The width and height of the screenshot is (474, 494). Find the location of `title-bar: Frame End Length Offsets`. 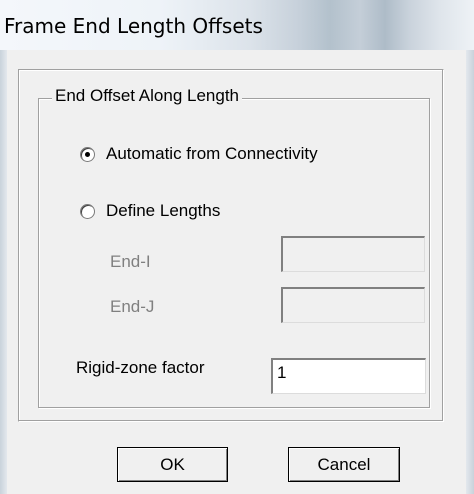

title-bar: Frame End Length Offsets is located at coordinates (237, 25).